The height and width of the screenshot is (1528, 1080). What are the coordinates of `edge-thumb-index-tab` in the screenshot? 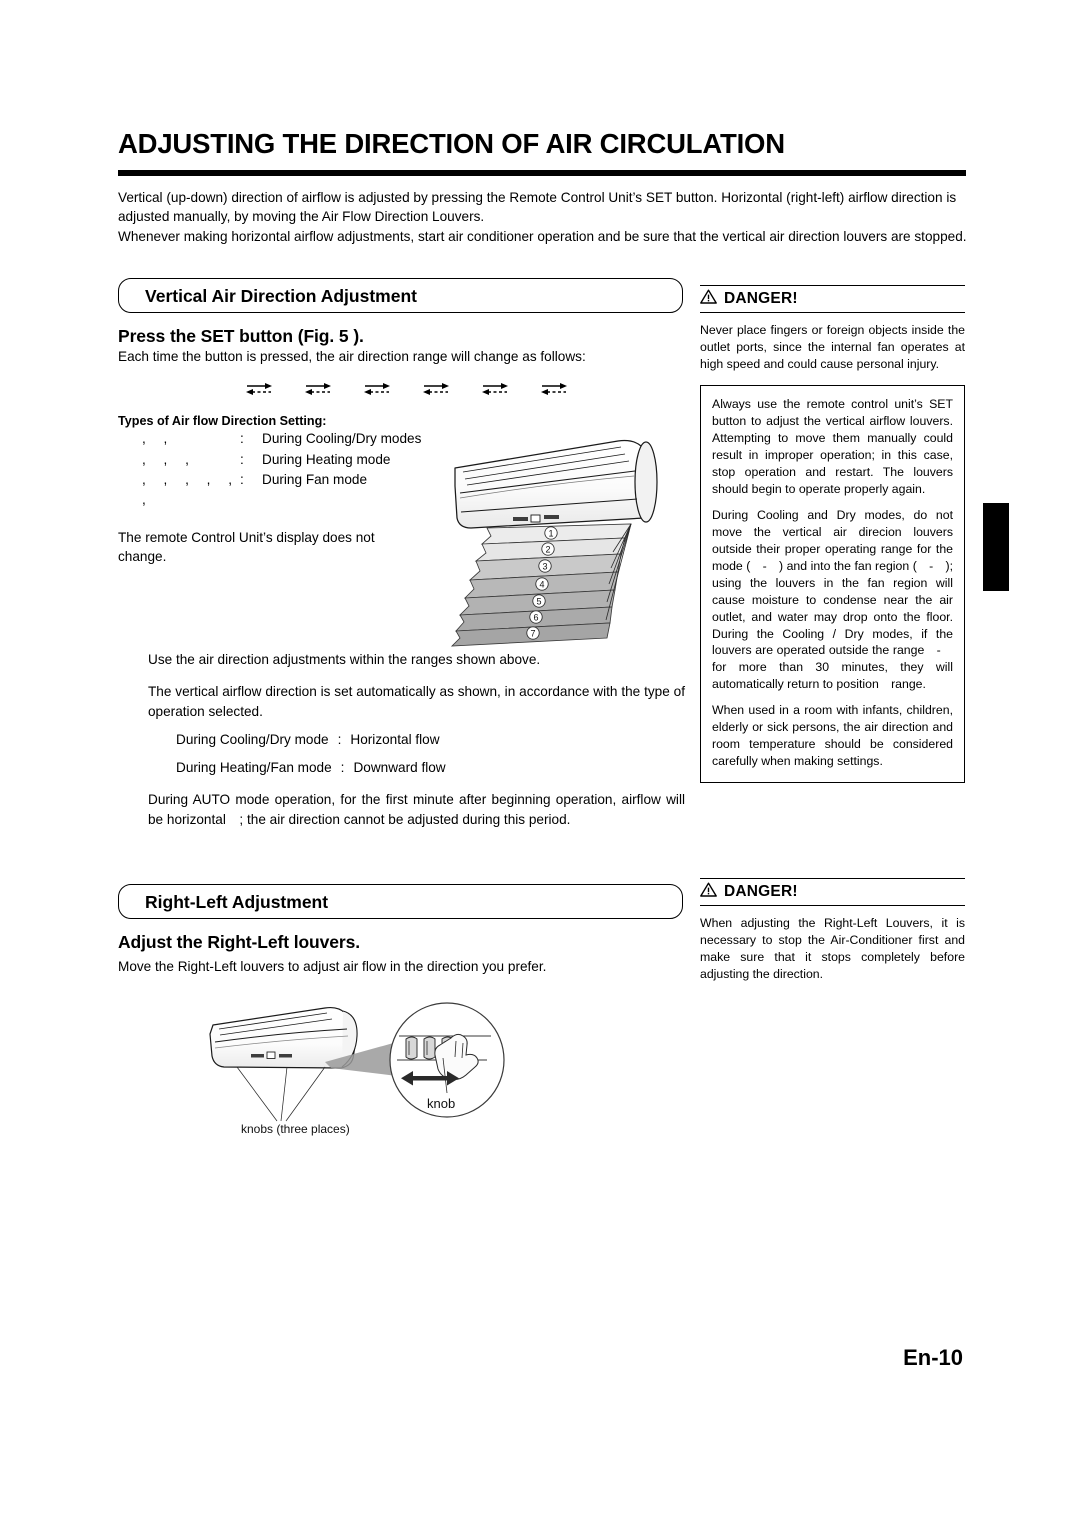 It's located at (996, 547).